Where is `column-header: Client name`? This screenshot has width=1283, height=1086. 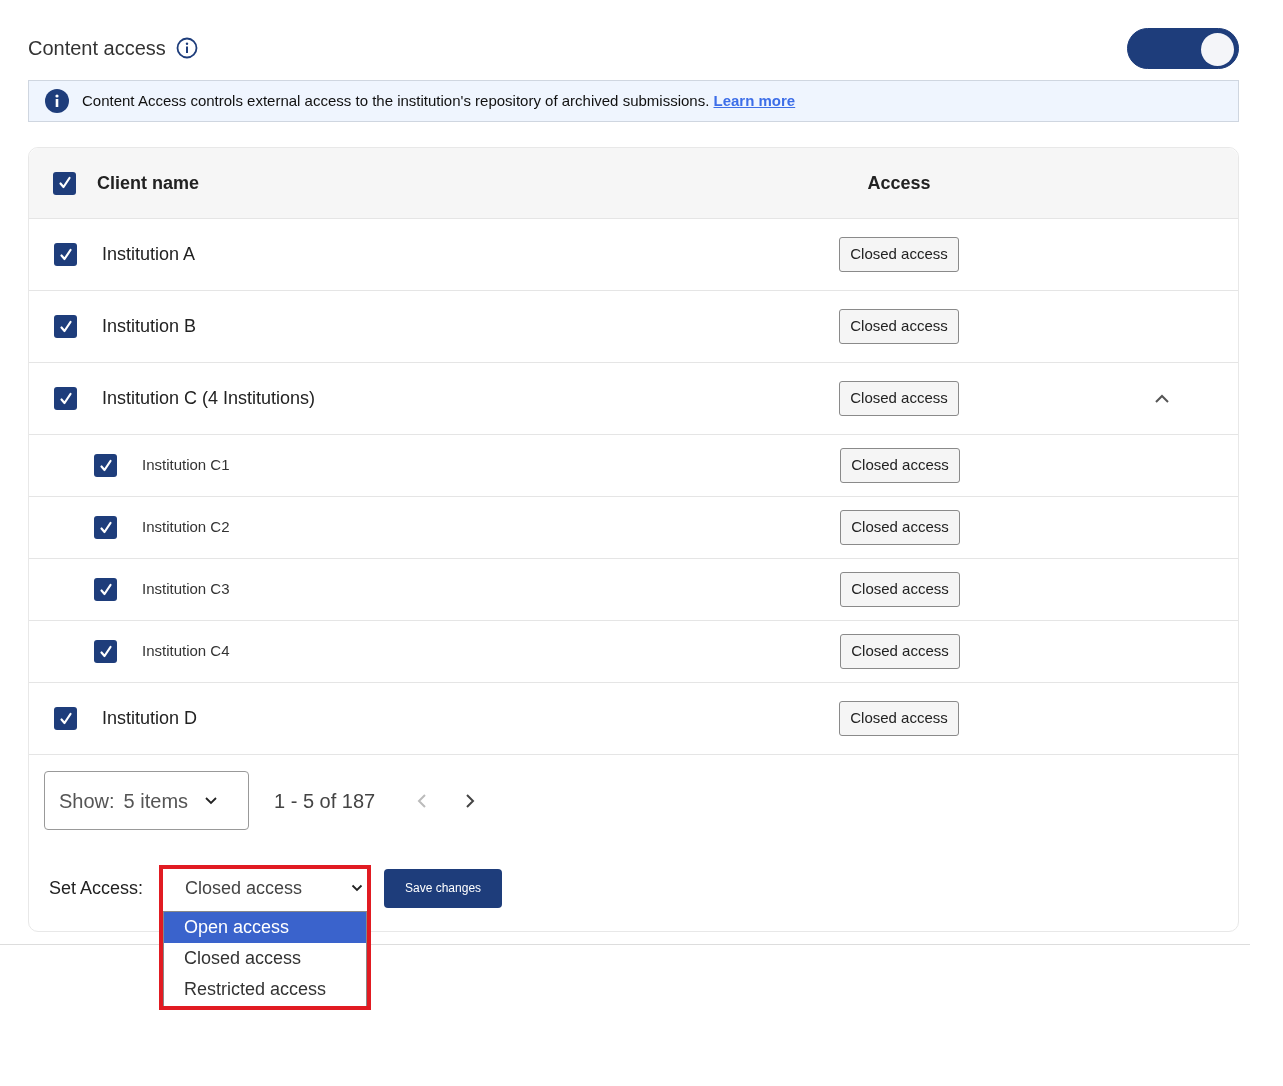 column-header: Client name is located at coordinates (149, 183).